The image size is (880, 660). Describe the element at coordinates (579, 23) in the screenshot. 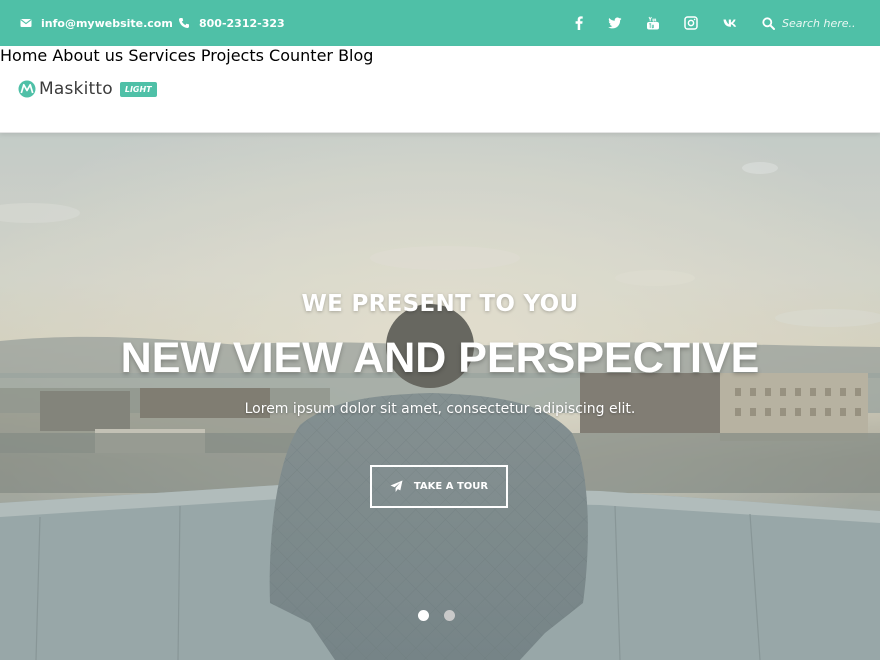

I see `facebook-icon` at that location.